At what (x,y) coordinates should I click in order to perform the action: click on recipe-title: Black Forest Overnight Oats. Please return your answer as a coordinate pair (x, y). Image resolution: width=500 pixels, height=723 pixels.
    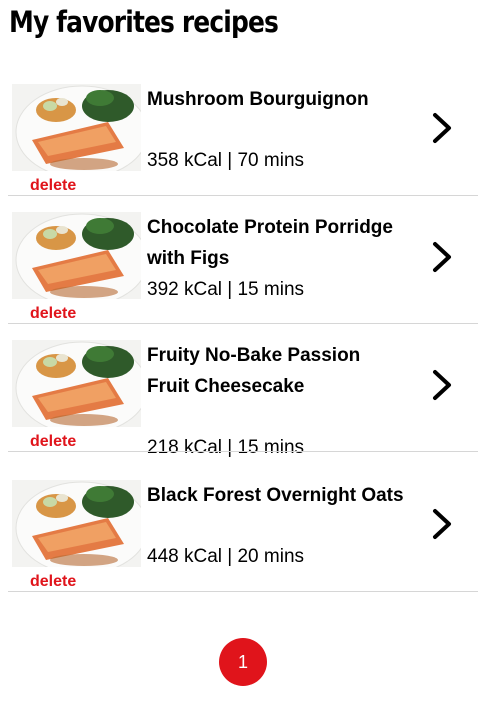
    Looking at the image, I should click on (277, 495).